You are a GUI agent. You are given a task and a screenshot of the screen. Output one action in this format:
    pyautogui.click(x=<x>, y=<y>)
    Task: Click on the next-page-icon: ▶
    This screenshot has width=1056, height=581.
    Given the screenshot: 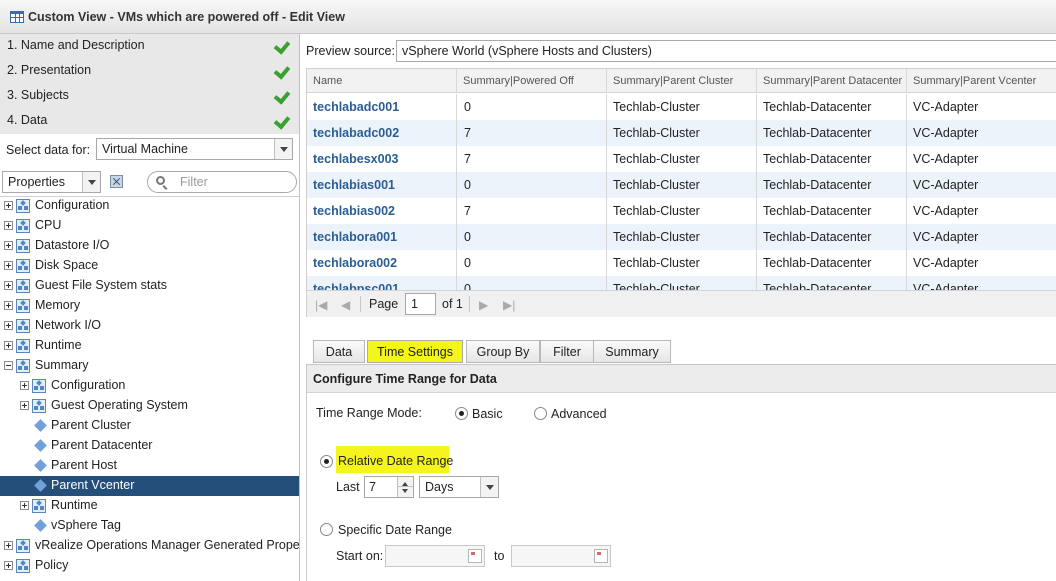 What is the action you would take?
    pyautogui.click(x=483, y=305)
    